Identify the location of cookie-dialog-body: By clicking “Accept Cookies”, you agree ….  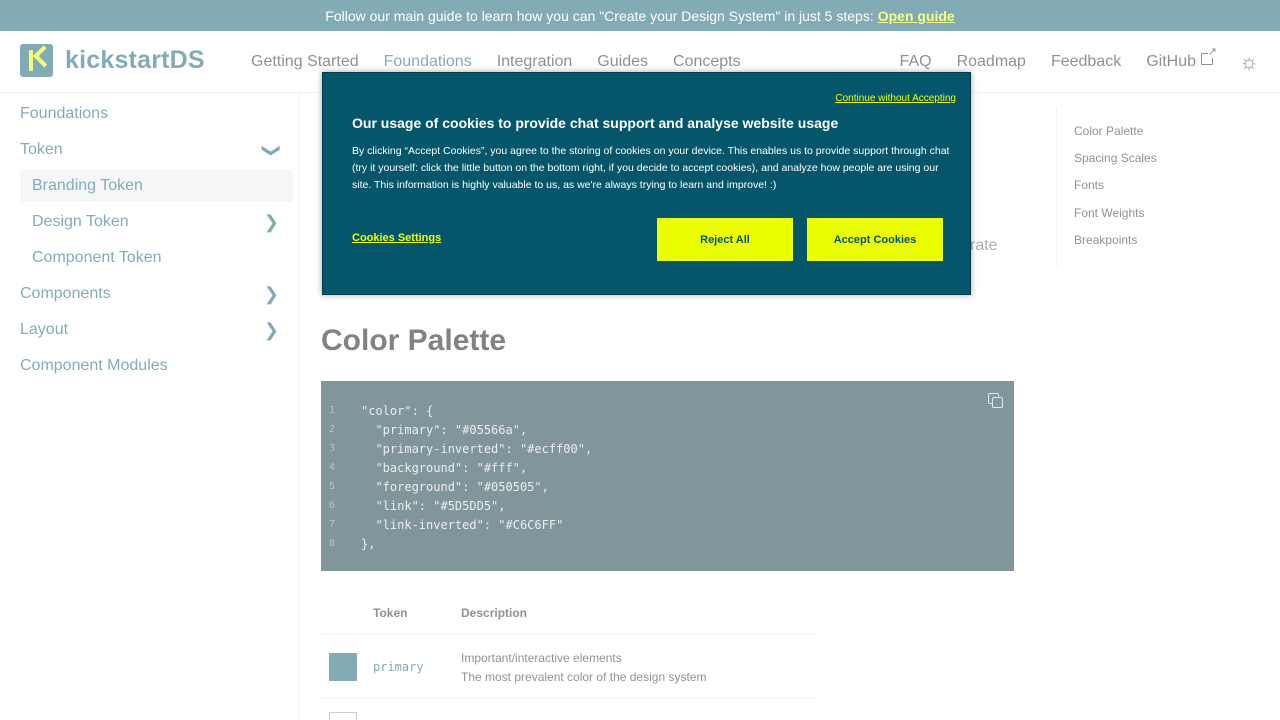
(651, 168).